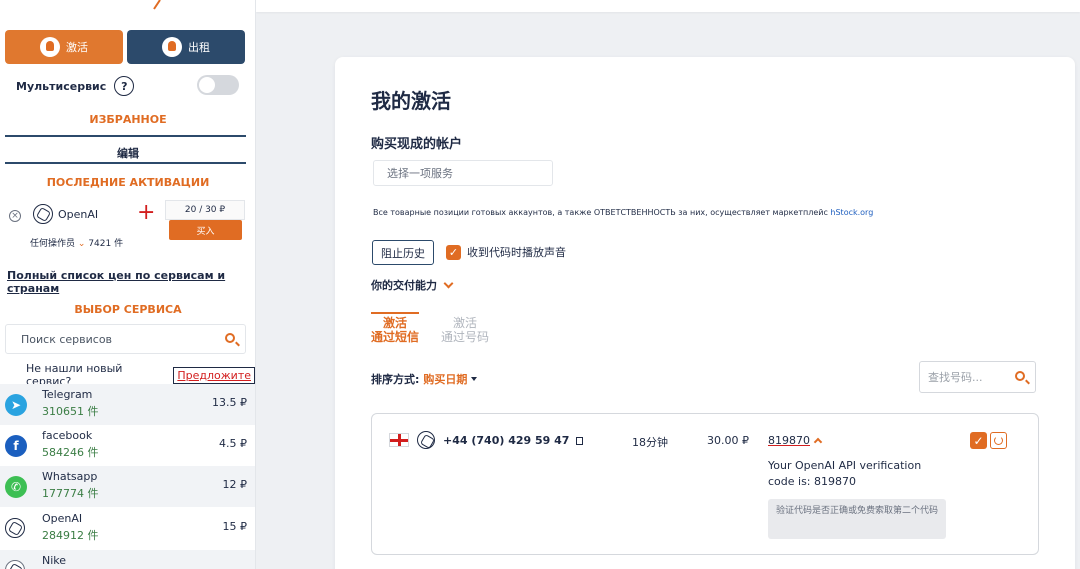 The width and height of the screenshot is (1080, 569). I want to click on help-icon: ?, so click(124, 86).